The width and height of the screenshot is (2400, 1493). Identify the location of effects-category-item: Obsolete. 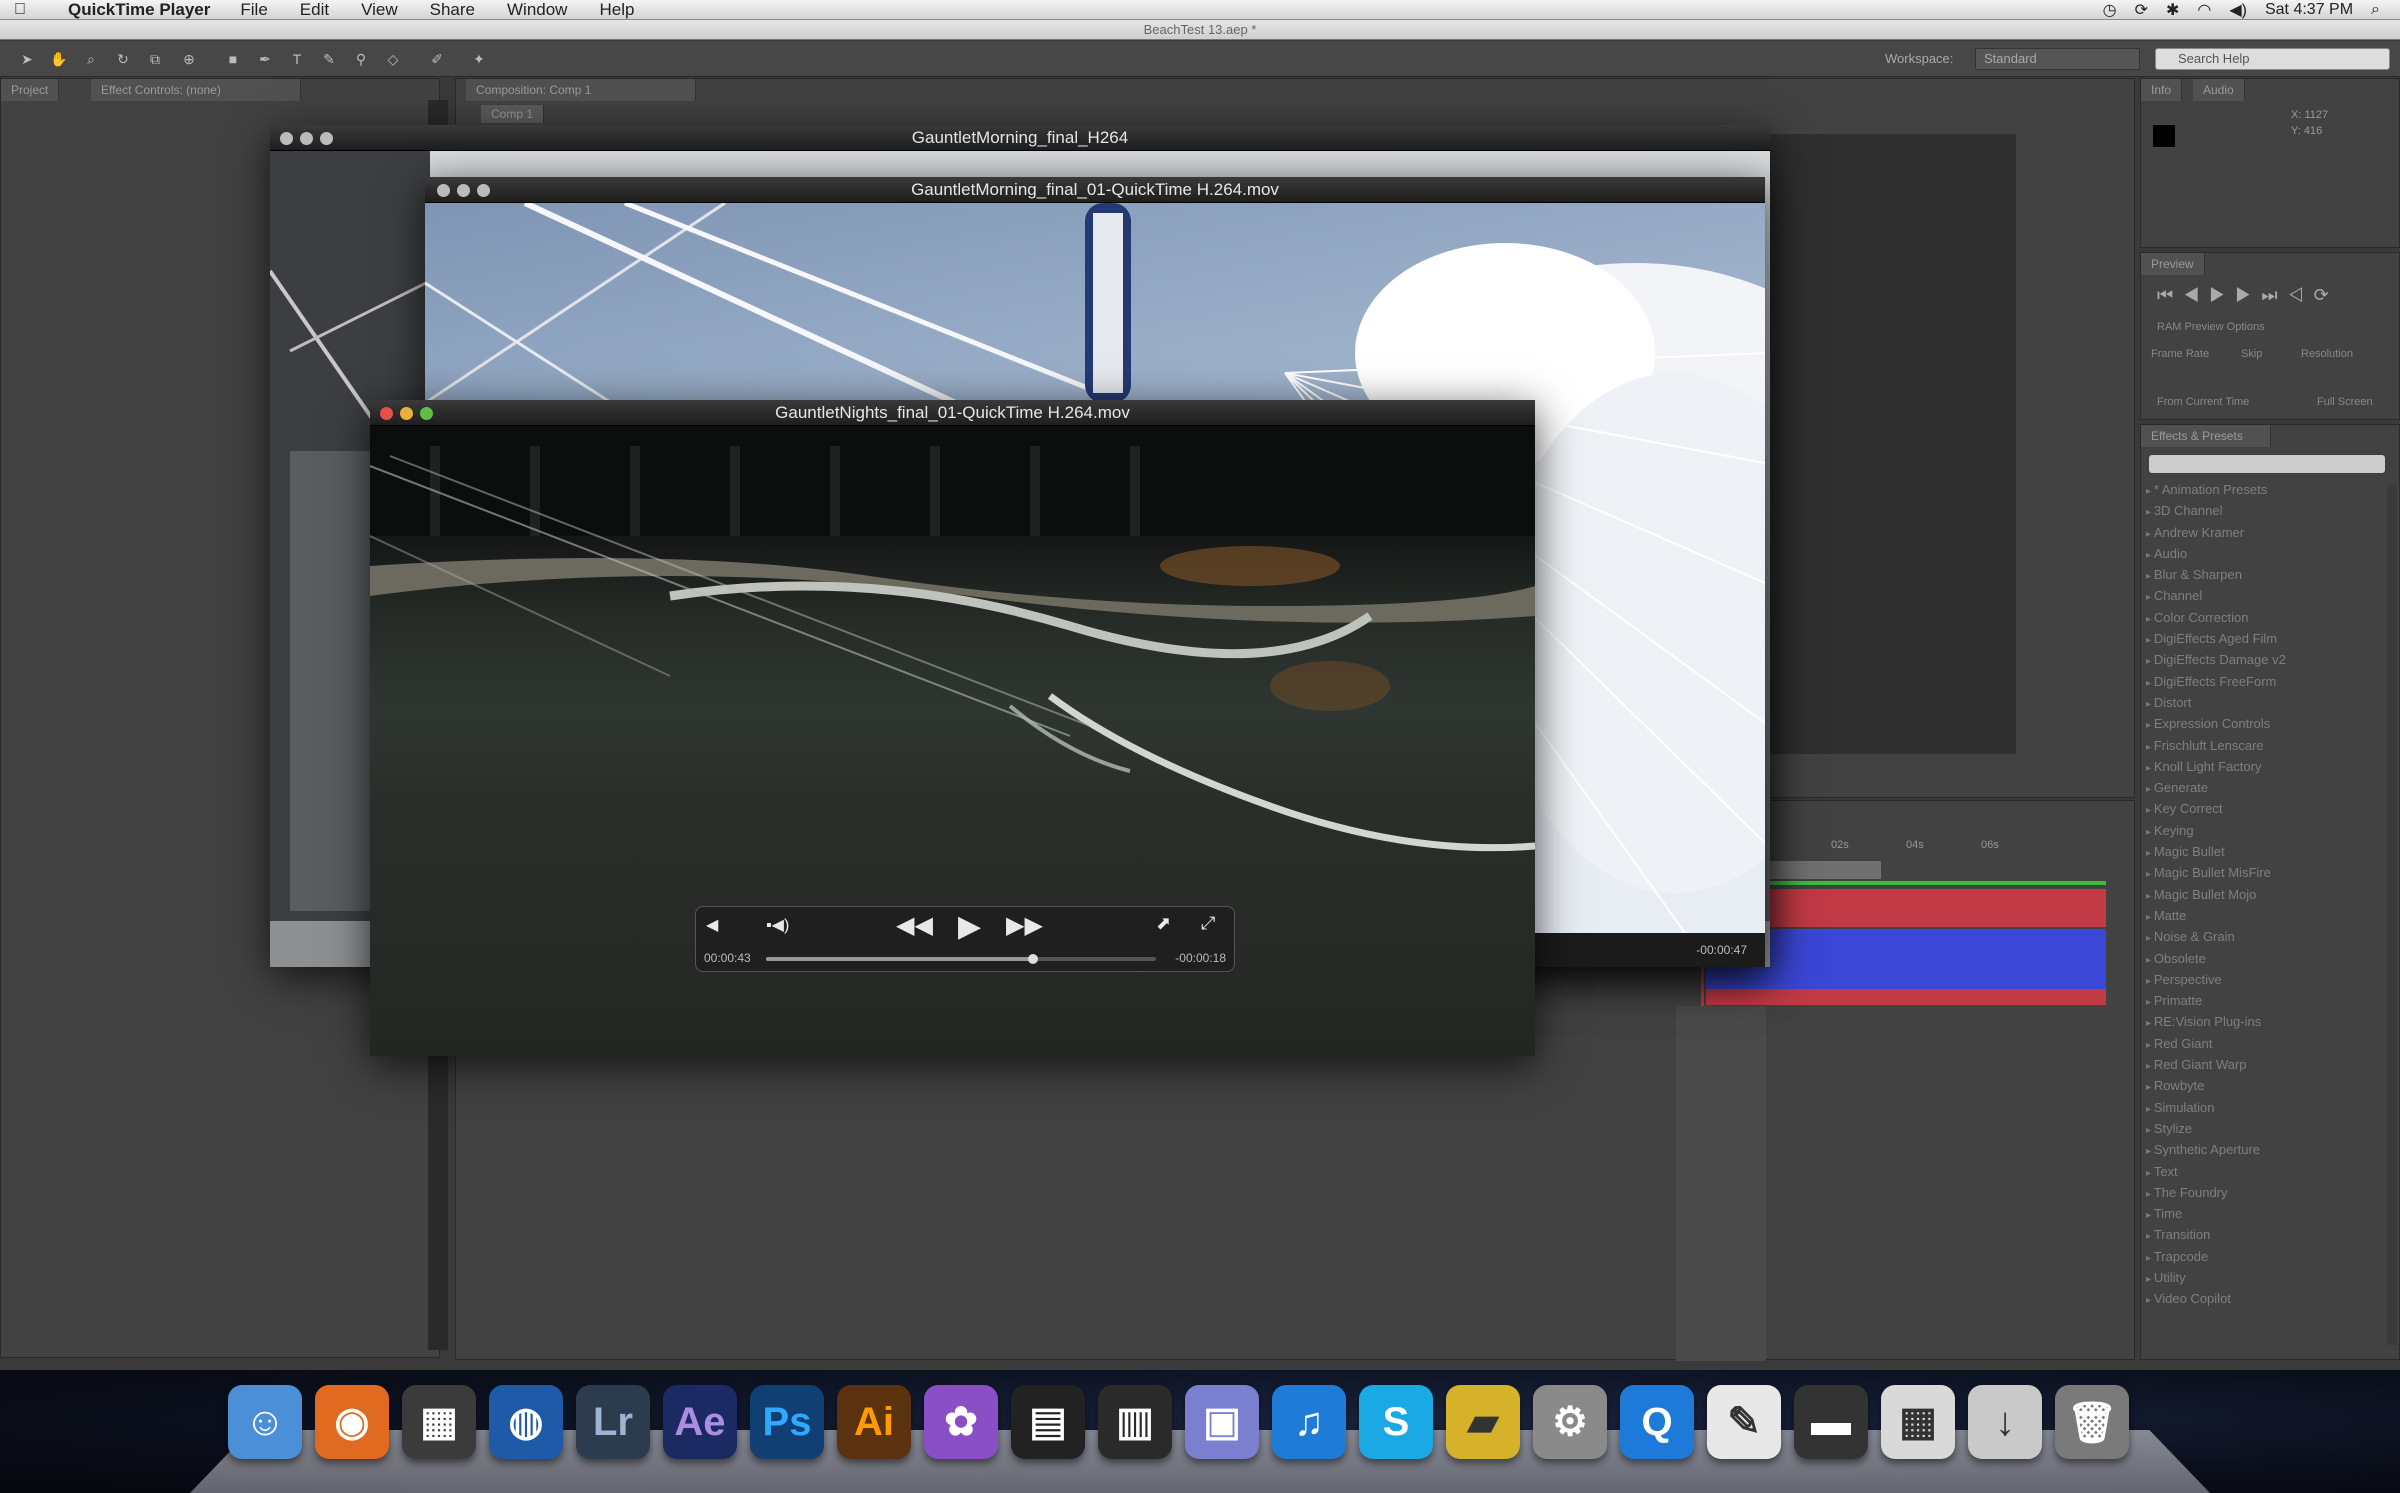
(2261, 958).